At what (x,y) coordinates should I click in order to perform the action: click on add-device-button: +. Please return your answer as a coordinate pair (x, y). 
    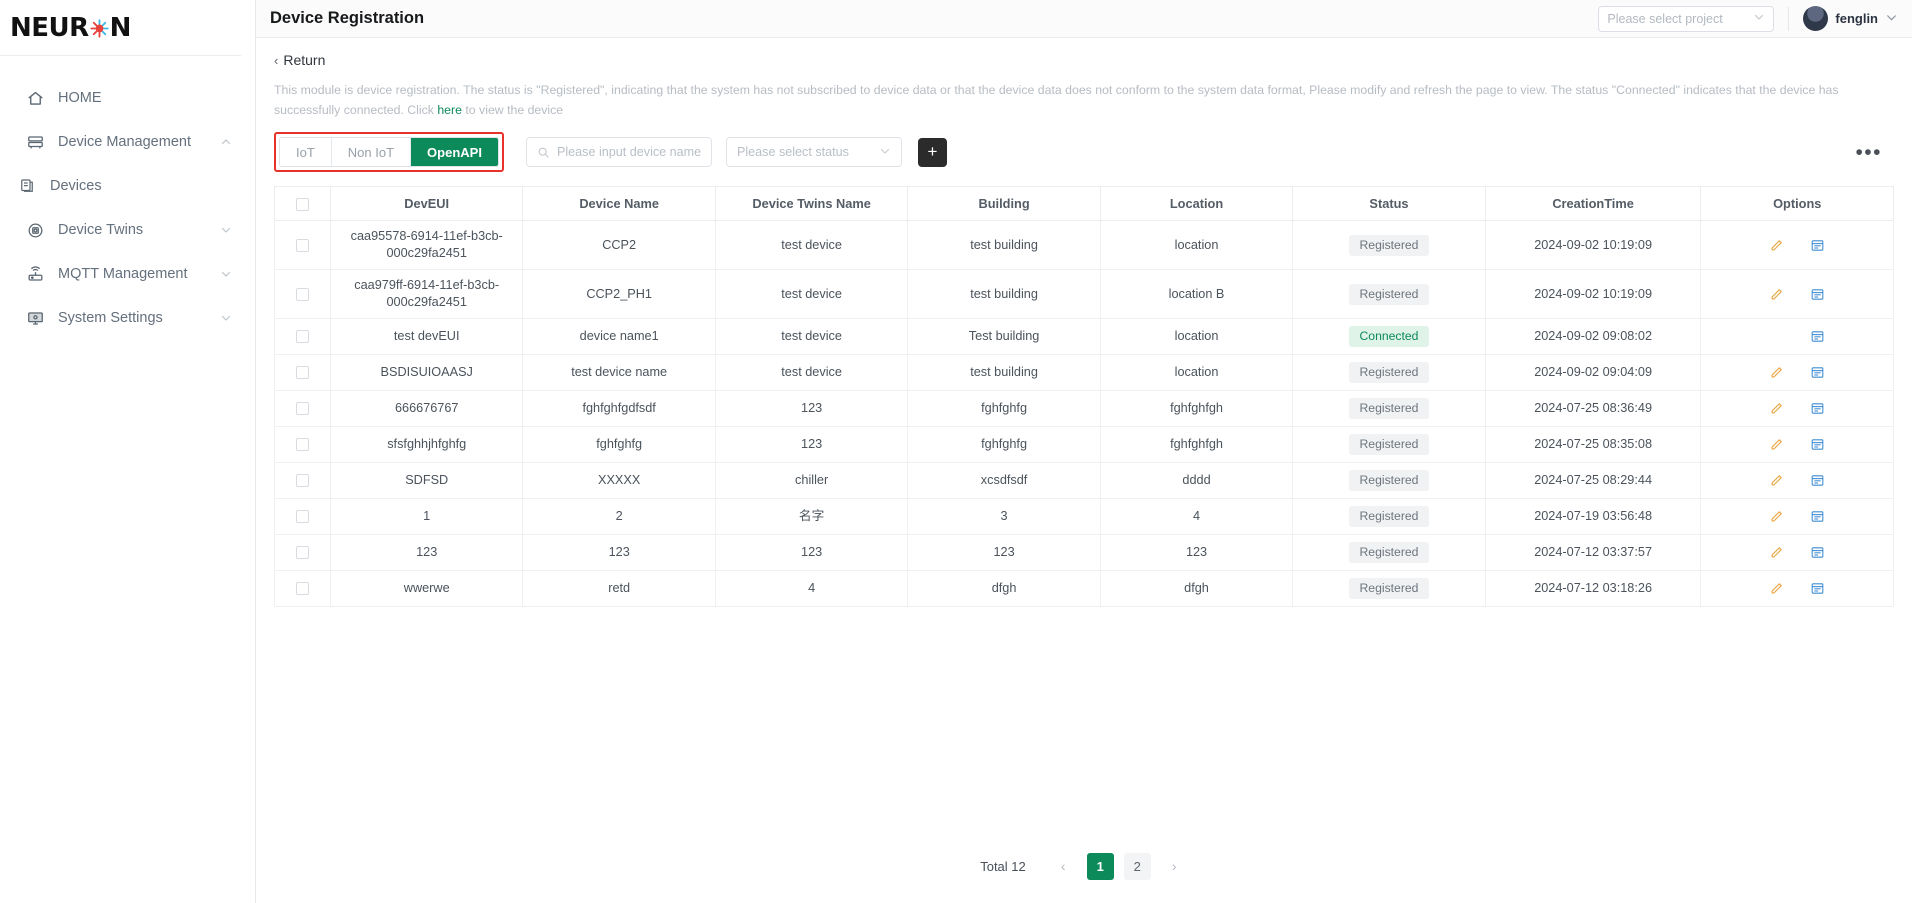
    Looking at the image, I should click on (932, 152).